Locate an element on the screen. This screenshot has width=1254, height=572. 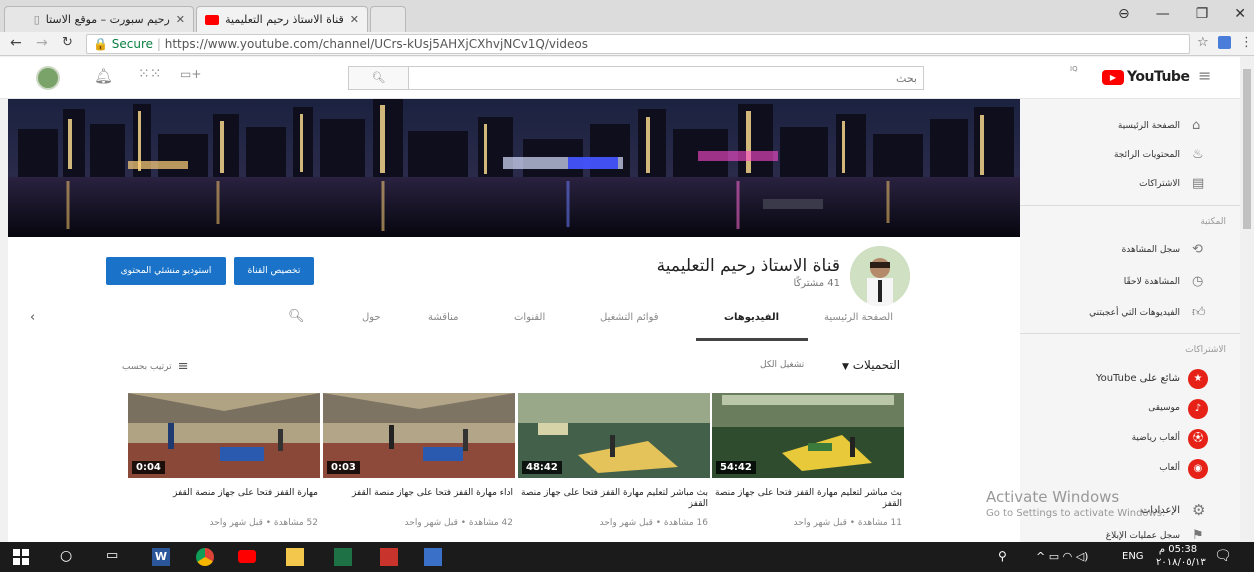
apps-grid-icon: ⁙⁙ is located at coordinates (149, 74).